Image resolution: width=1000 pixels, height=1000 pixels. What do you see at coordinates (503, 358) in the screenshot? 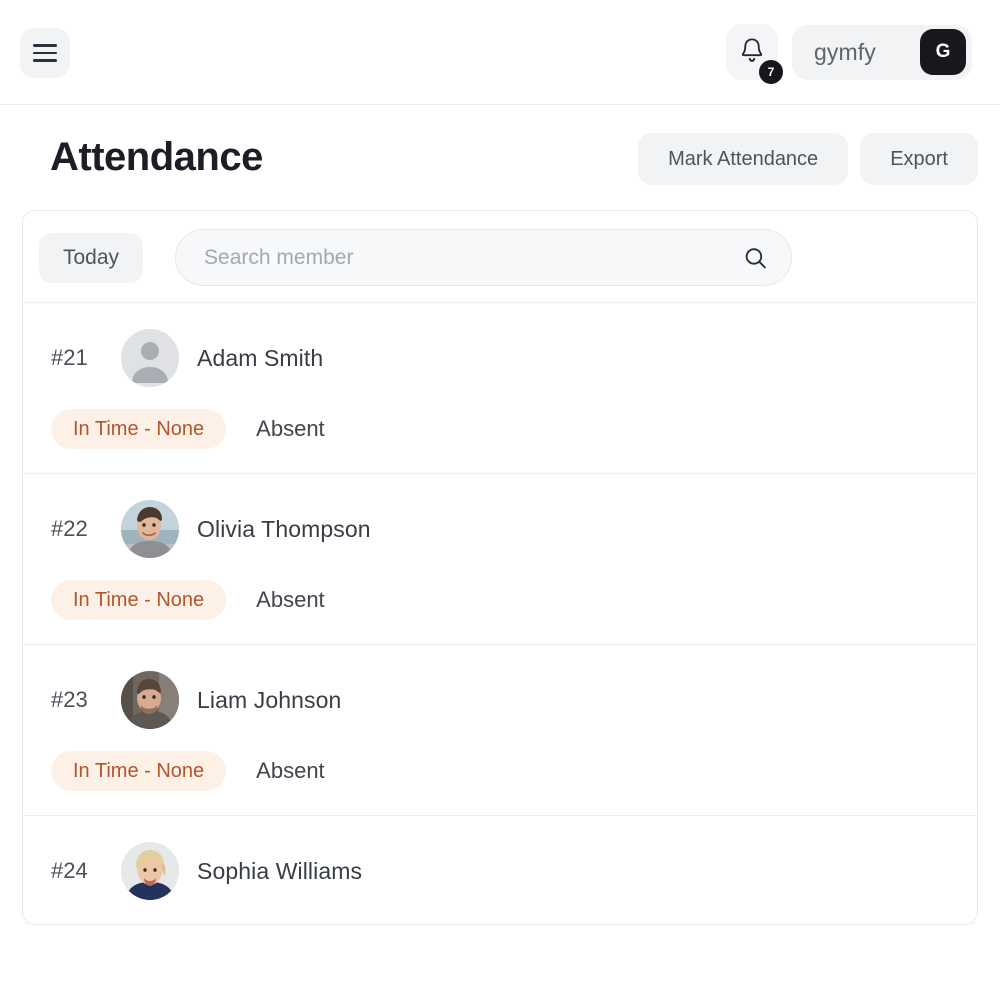
I see `member-summary: #21 Adam Smith` at bounding box center [503, 358].